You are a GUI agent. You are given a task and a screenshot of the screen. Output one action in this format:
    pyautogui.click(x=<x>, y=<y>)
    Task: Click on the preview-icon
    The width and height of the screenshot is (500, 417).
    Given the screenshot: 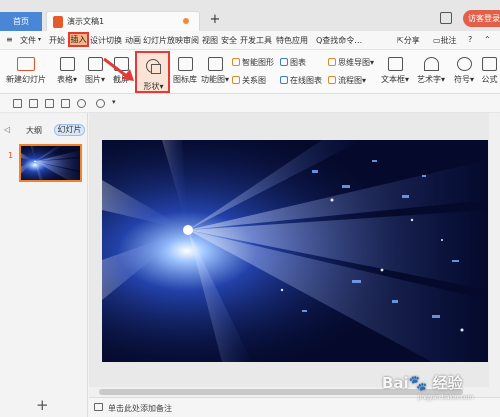 What is the action you would take?
    pyautogui.click(x=65, y=103)
    